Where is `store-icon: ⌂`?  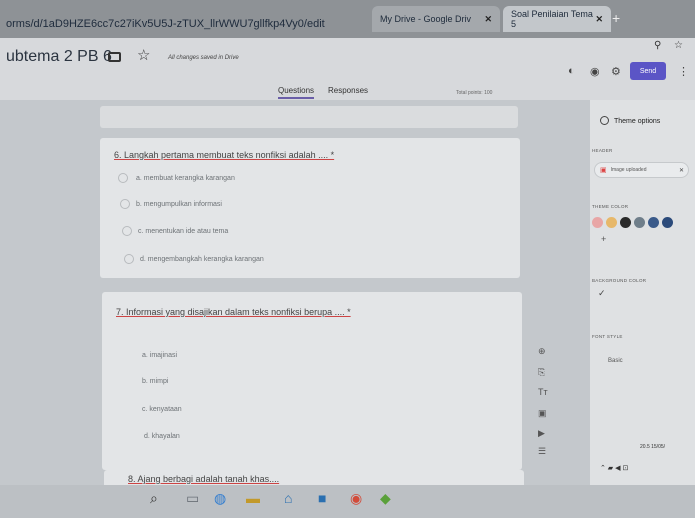
store-icon: ⌂ is located at coordinates (288, 498).